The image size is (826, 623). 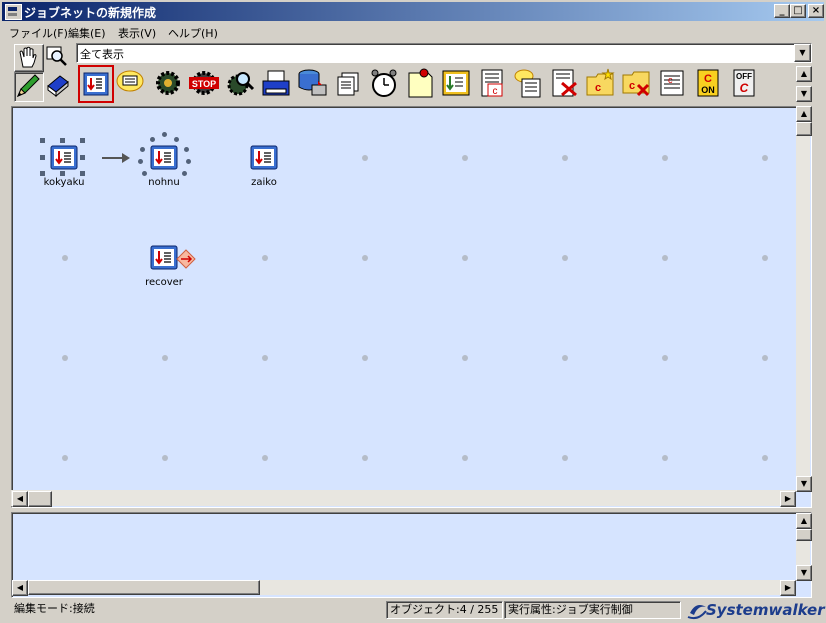 I want to click on on-label: ON, so click(x=708, y=90).